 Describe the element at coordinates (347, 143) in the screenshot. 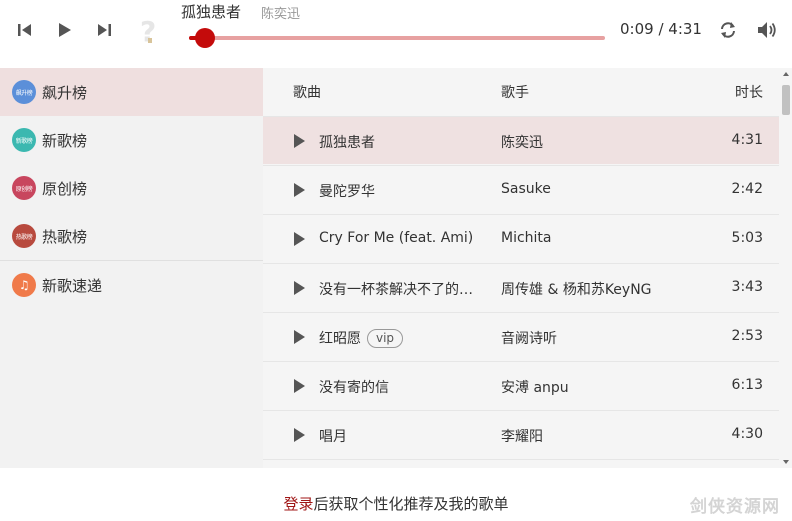

I see `song-name: 孤独患者` at that location.